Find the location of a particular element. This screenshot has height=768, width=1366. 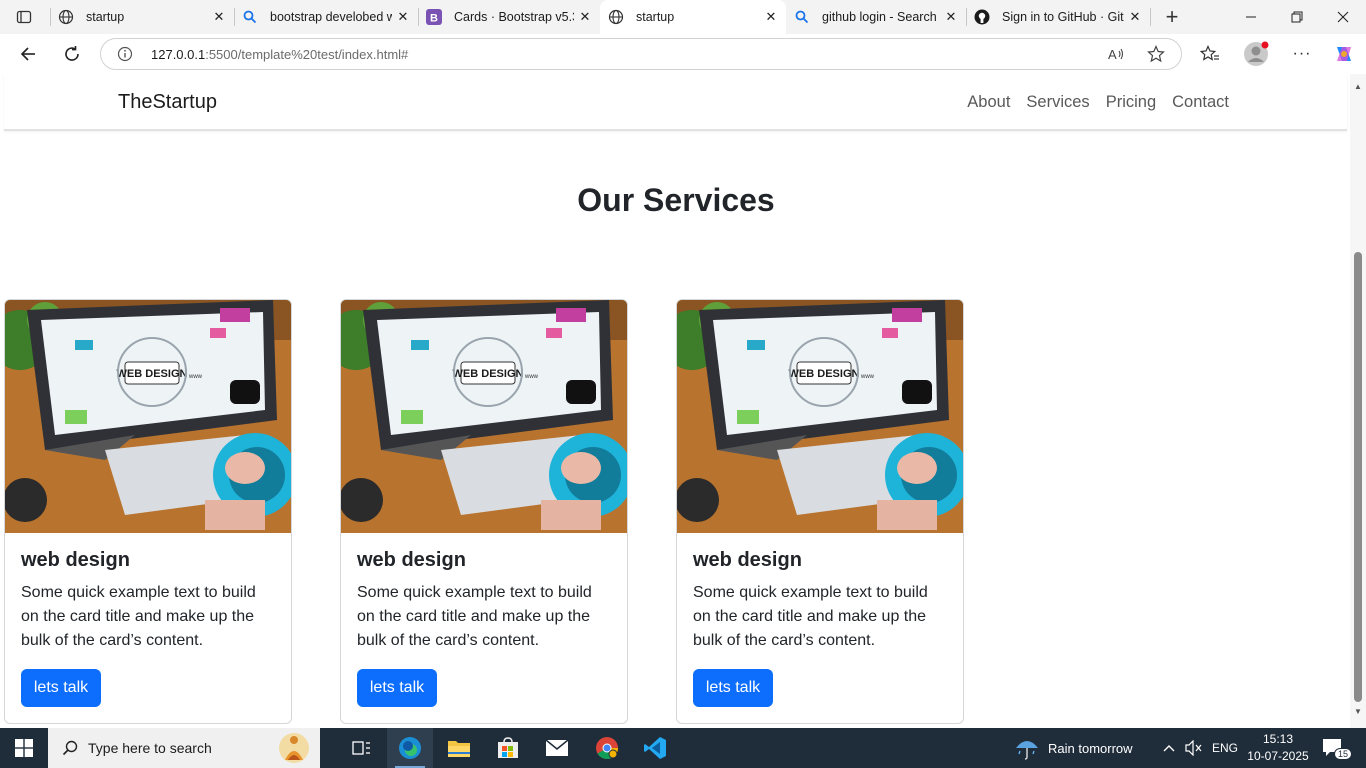

tab-github-search: github login - Search ✕ is located at coordinates (876, 17).